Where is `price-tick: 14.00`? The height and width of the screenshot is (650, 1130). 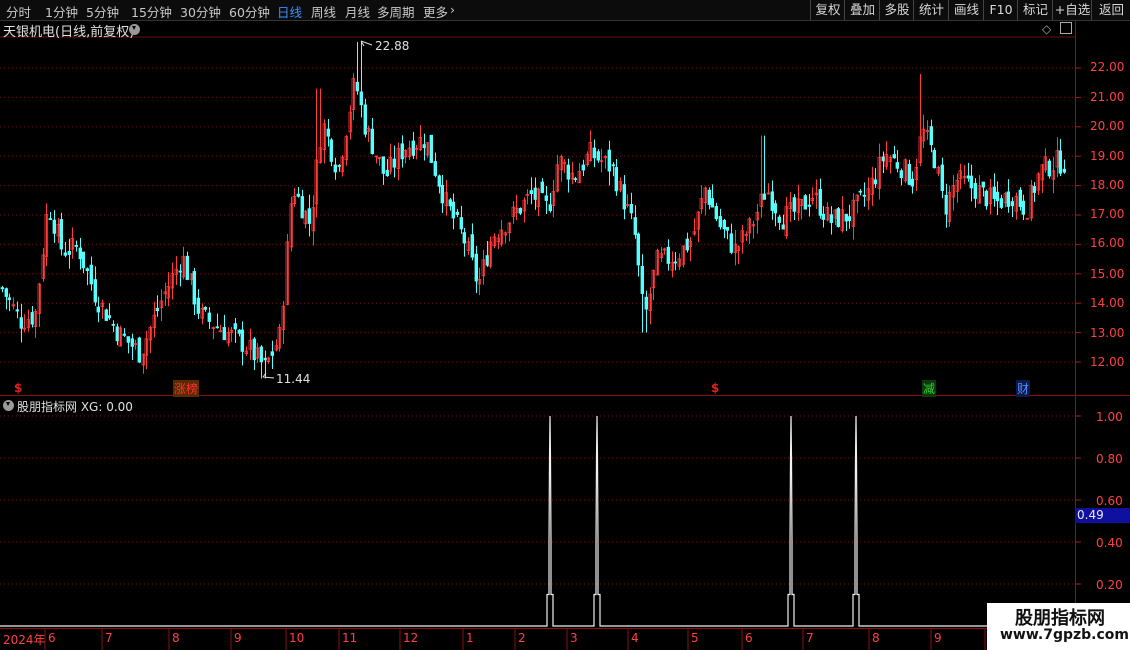
price-tick: 14.00 is located at coordinates (1107, 303).